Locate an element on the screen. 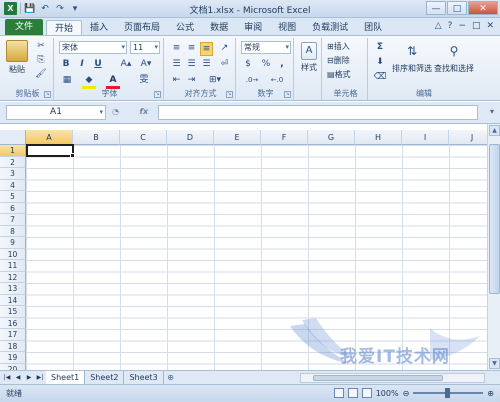 The height and width of the screenshot is (402, 500). minimize-button: — is located at coordinates (436, 8).